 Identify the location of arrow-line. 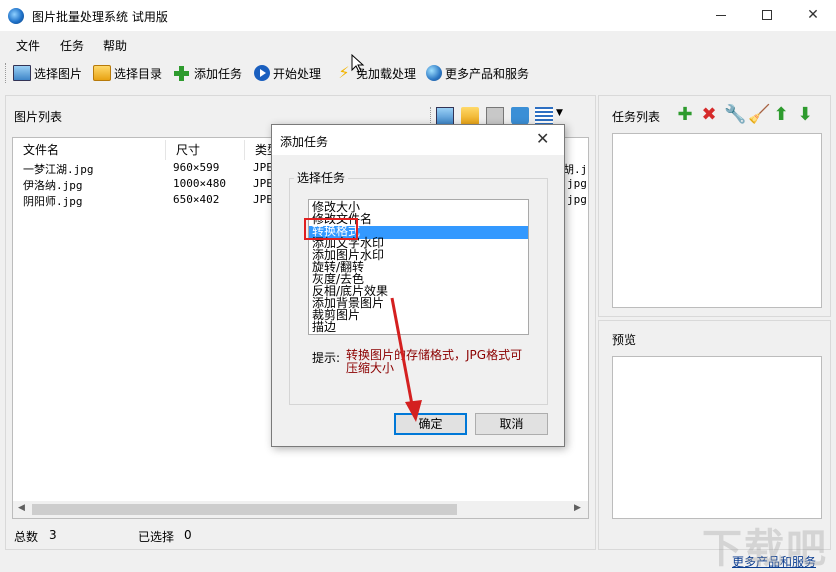
(402, 354).